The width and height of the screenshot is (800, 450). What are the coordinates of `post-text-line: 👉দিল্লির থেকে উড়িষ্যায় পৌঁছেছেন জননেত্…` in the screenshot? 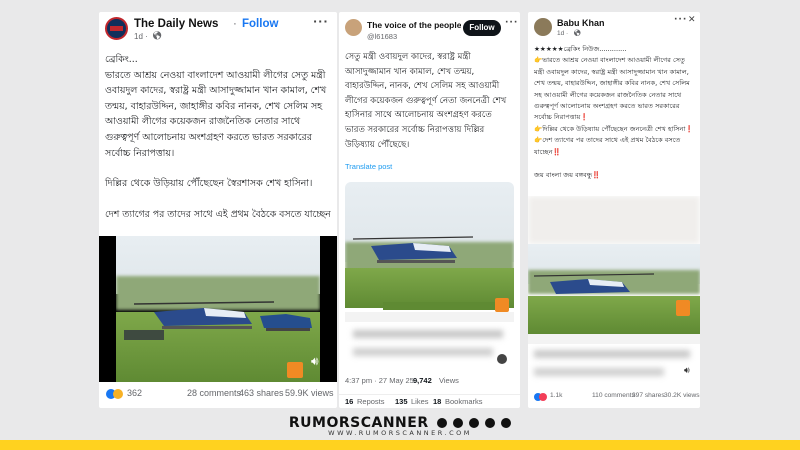 It's located at (614, 128).